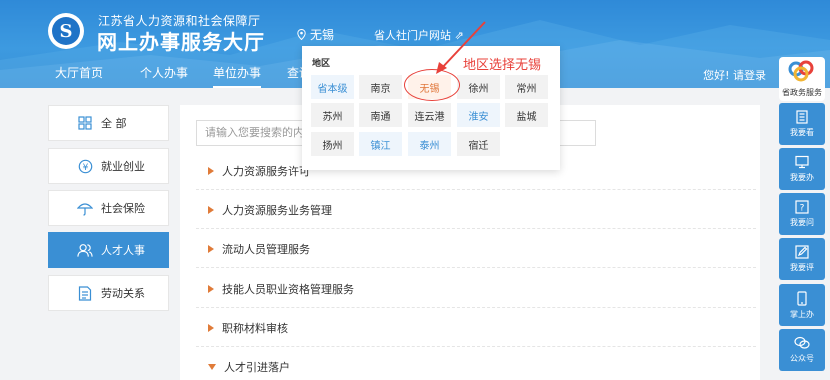 The image size is (830, 380). Describe the element at coordinates (85, 123) in the screenshot. I see `grid-icon` at that location.